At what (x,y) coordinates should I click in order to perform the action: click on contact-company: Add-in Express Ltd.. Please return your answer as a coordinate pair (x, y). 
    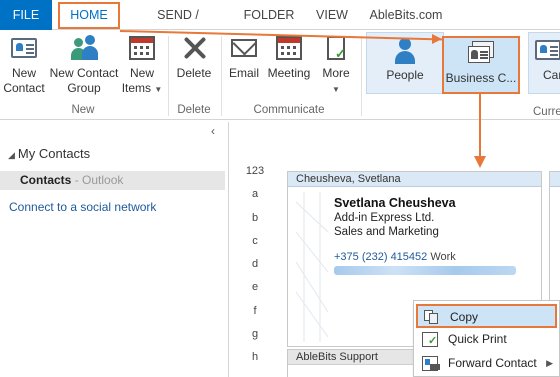
    Looking at the image, I should click on (384, 218).